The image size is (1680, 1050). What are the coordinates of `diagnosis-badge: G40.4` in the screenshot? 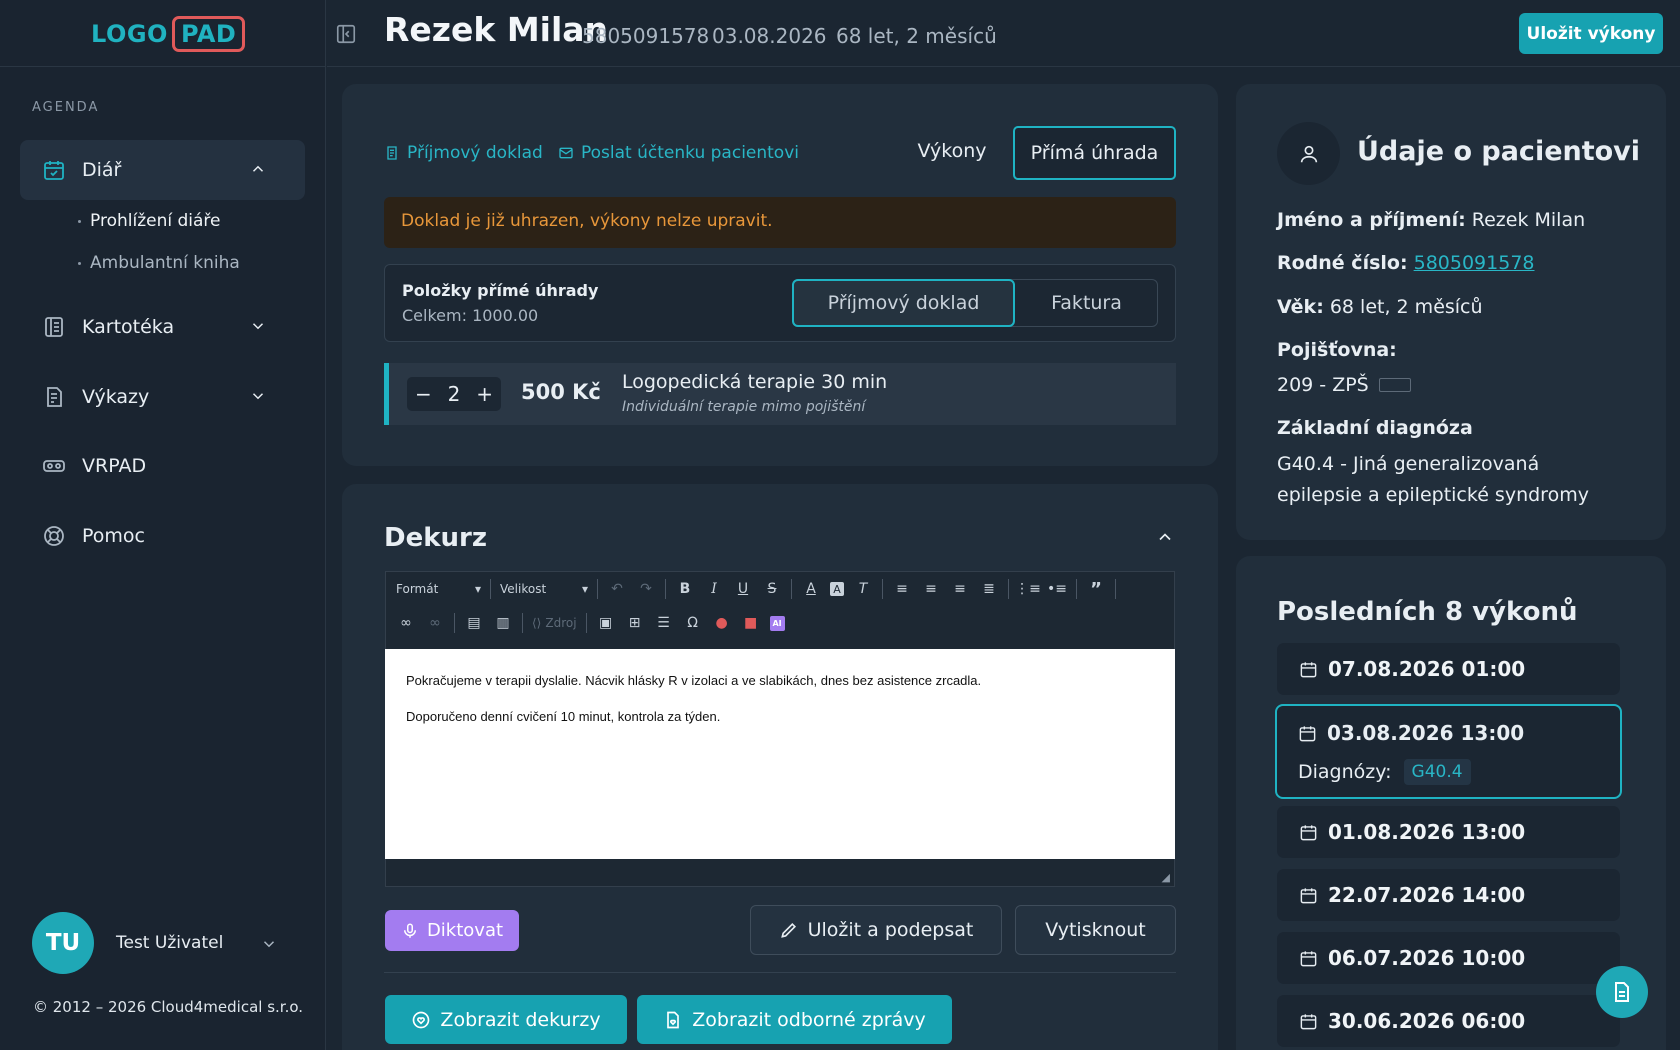 It's located at (1437, 772).